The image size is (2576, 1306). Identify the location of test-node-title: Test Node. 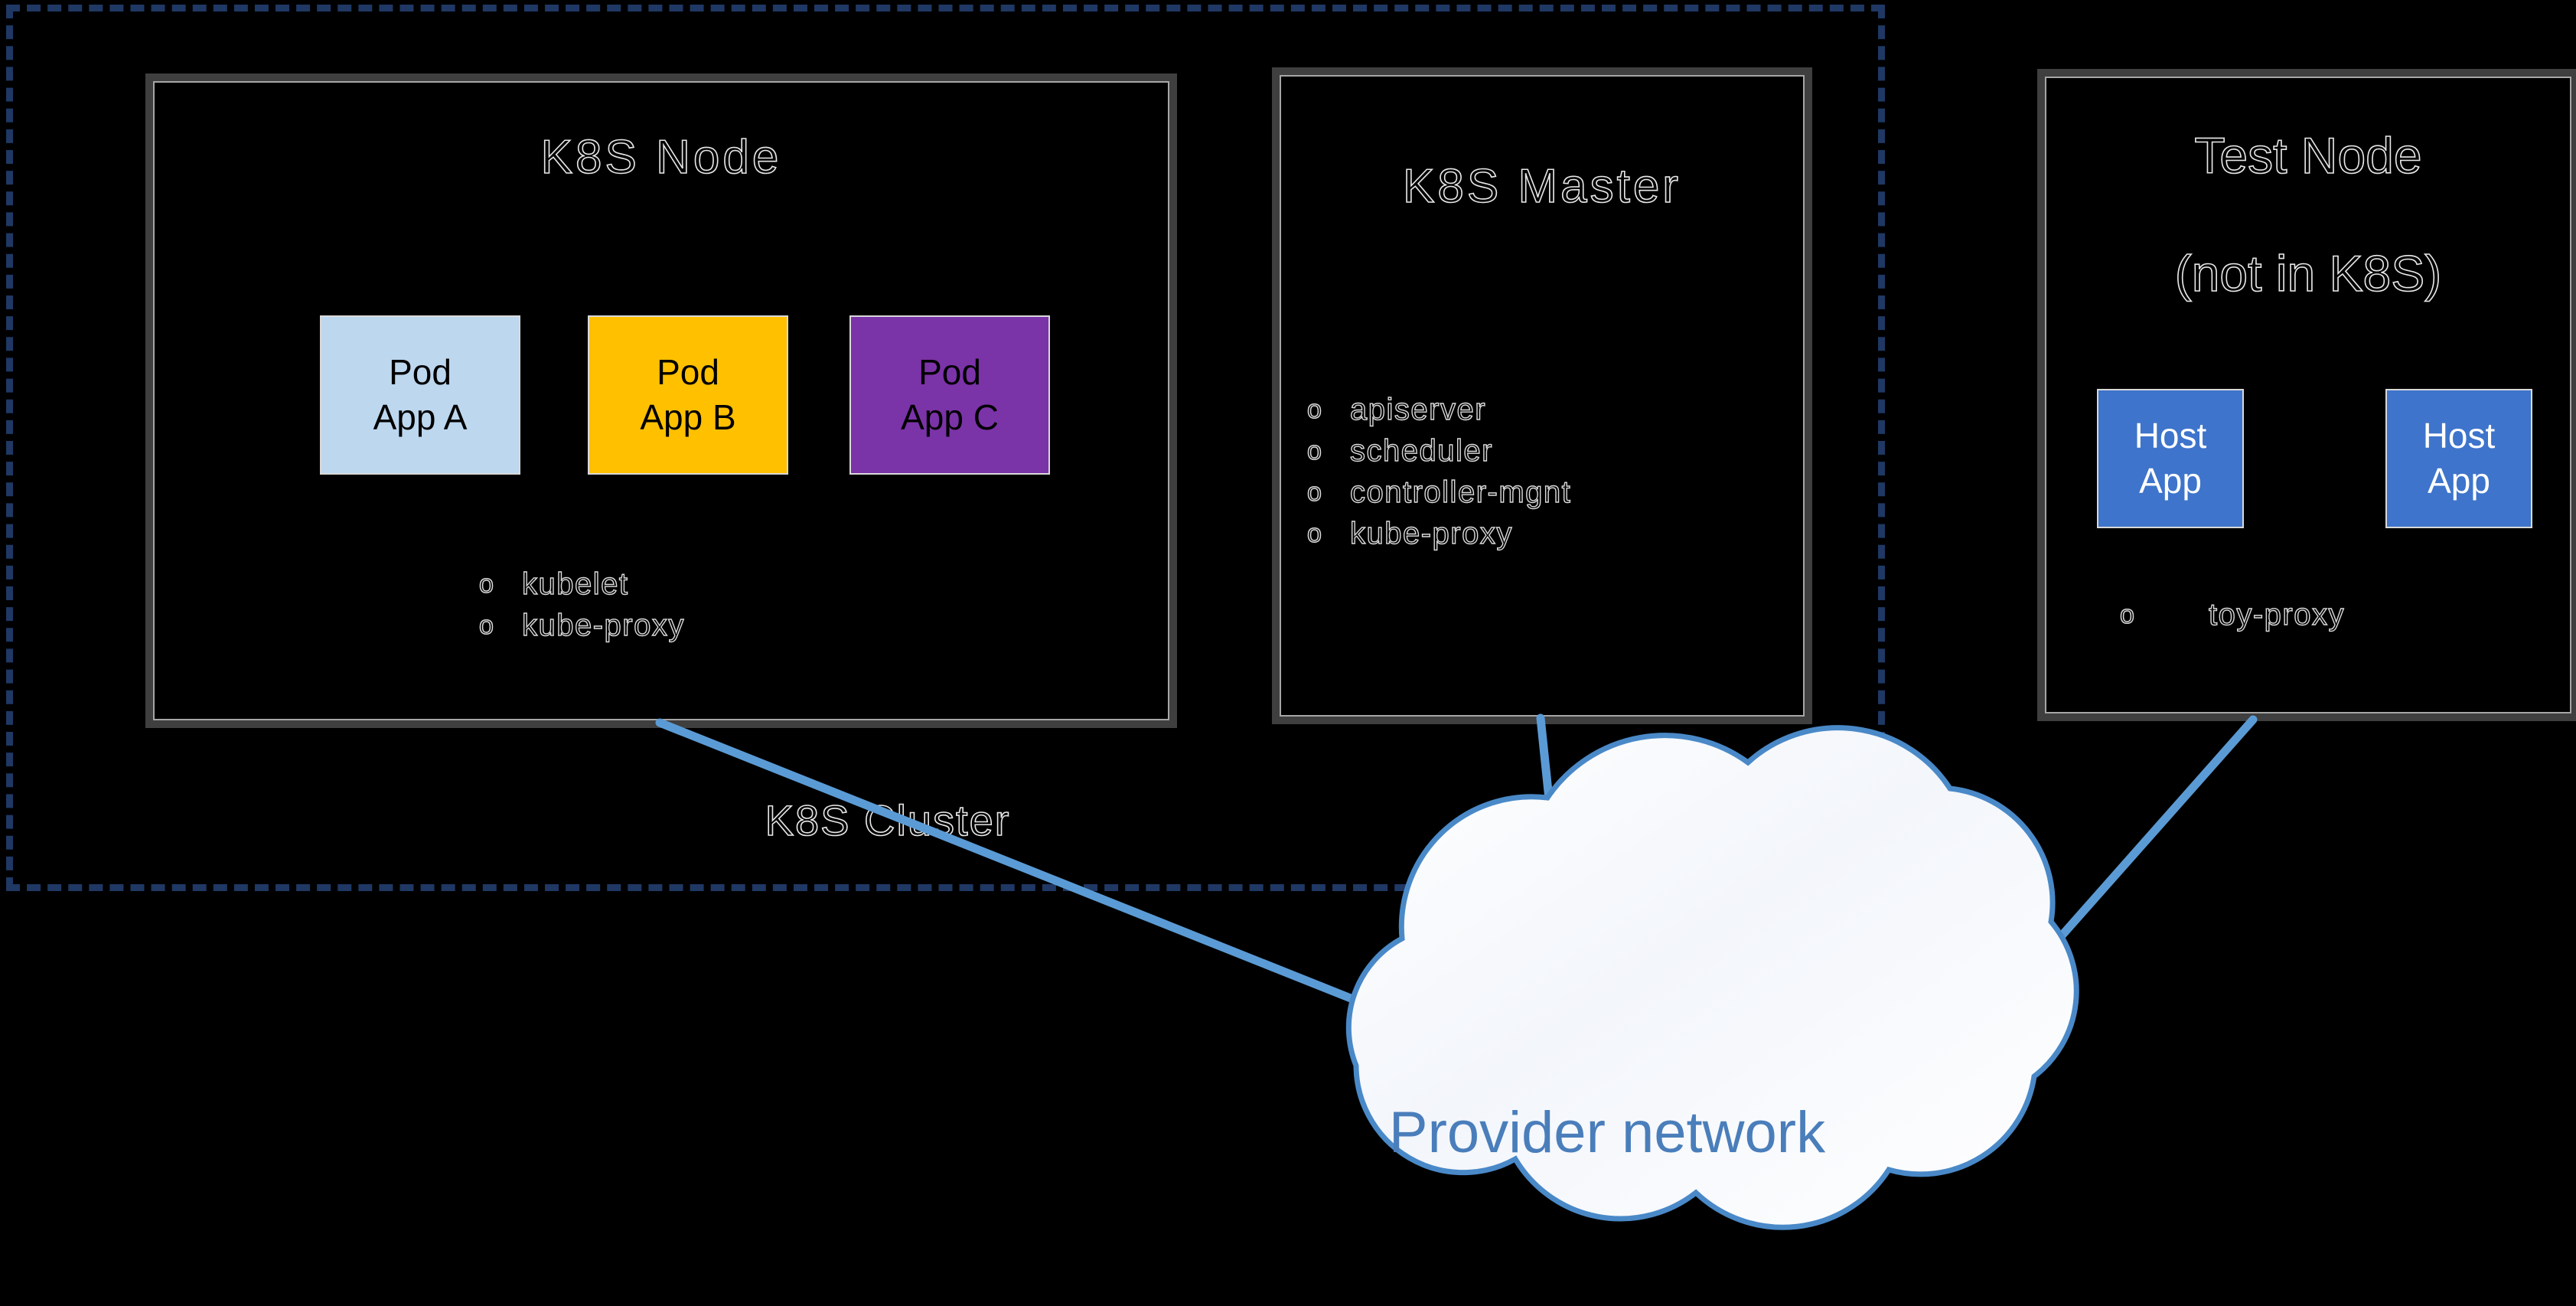
(2308, 155).